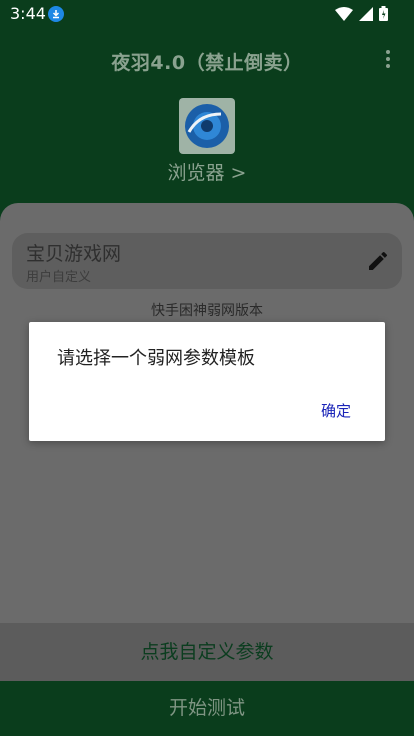 This screenshot has width=414, height=736. Describe the element at coordinates (207, 14) in the screenshot. I see `status-bar: 3:44` at that location.